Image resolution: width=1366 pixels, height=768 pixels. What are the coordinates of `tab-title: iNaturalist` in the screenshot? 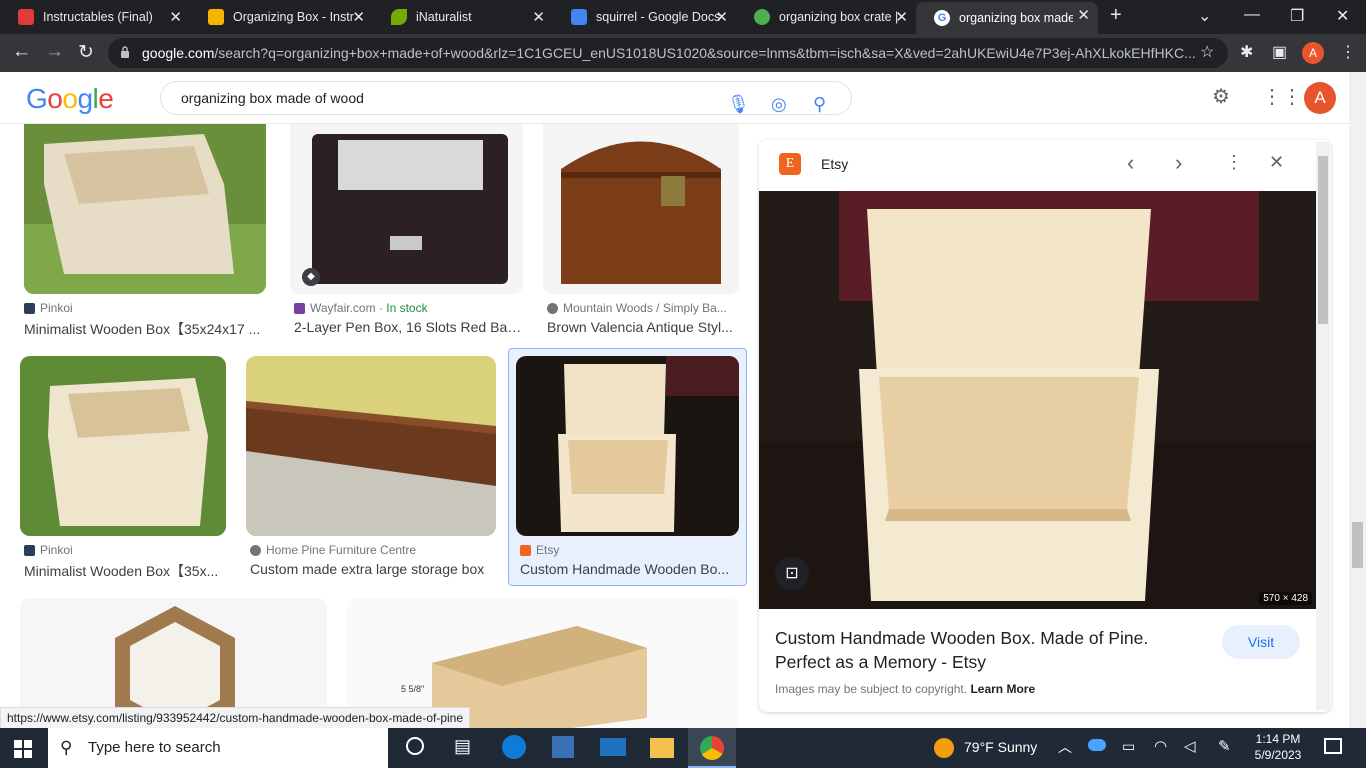 It's located at (444, 17).